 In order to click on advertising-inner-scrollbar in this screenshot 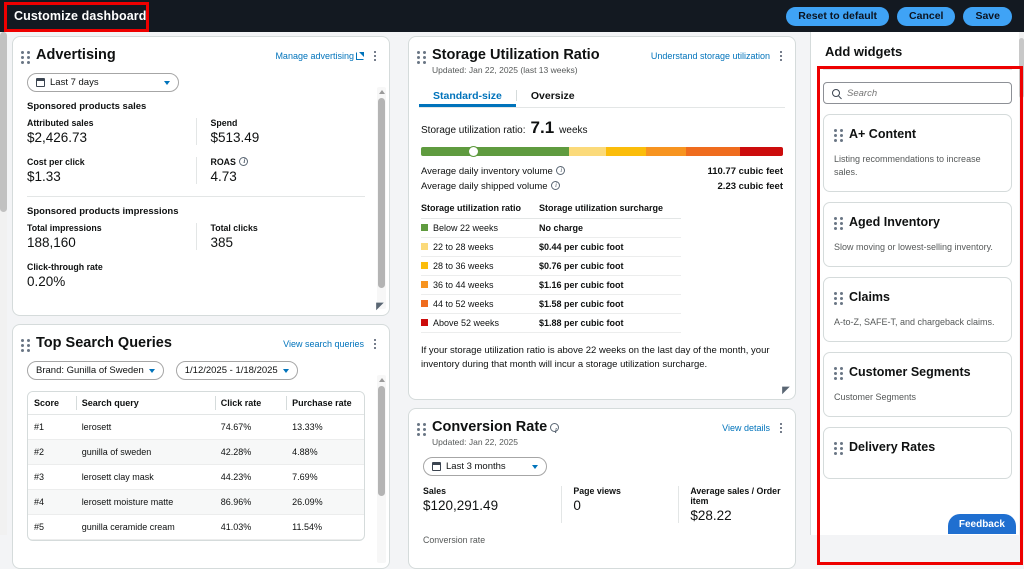, I will do `click(381, 198)`.